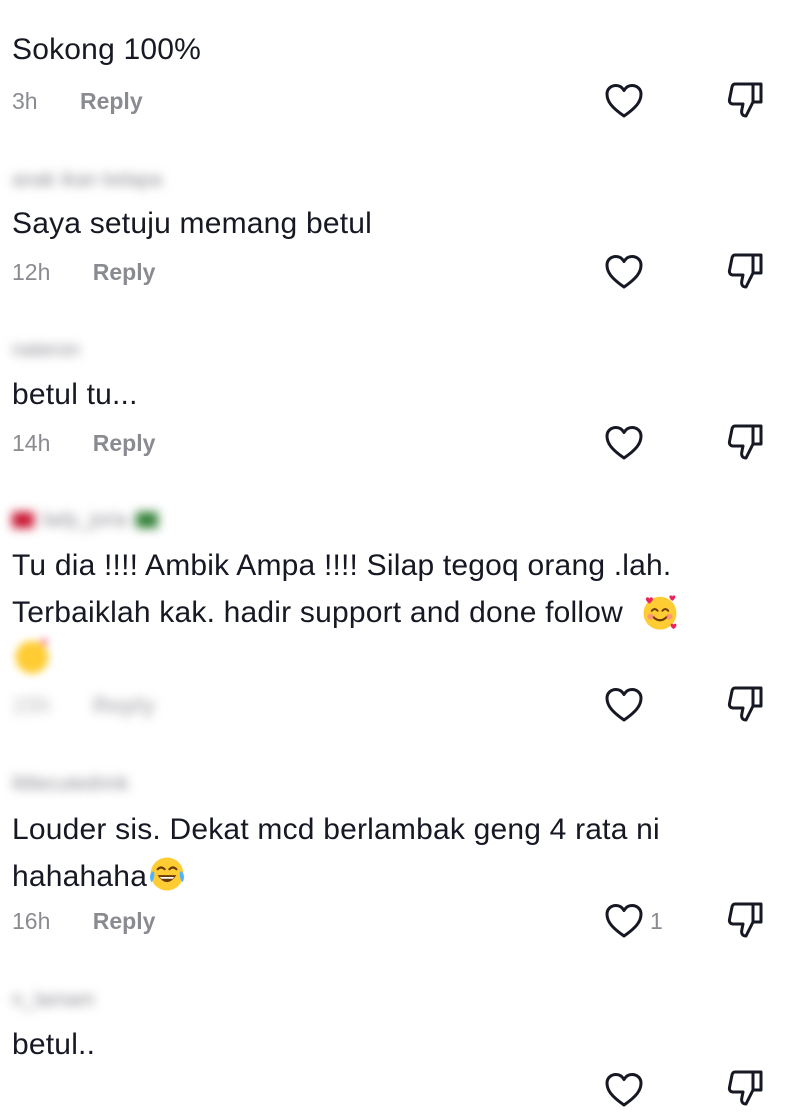 This screenshot has width=798, height=1113. I want to click on like-count: 1, so click(656, 921).